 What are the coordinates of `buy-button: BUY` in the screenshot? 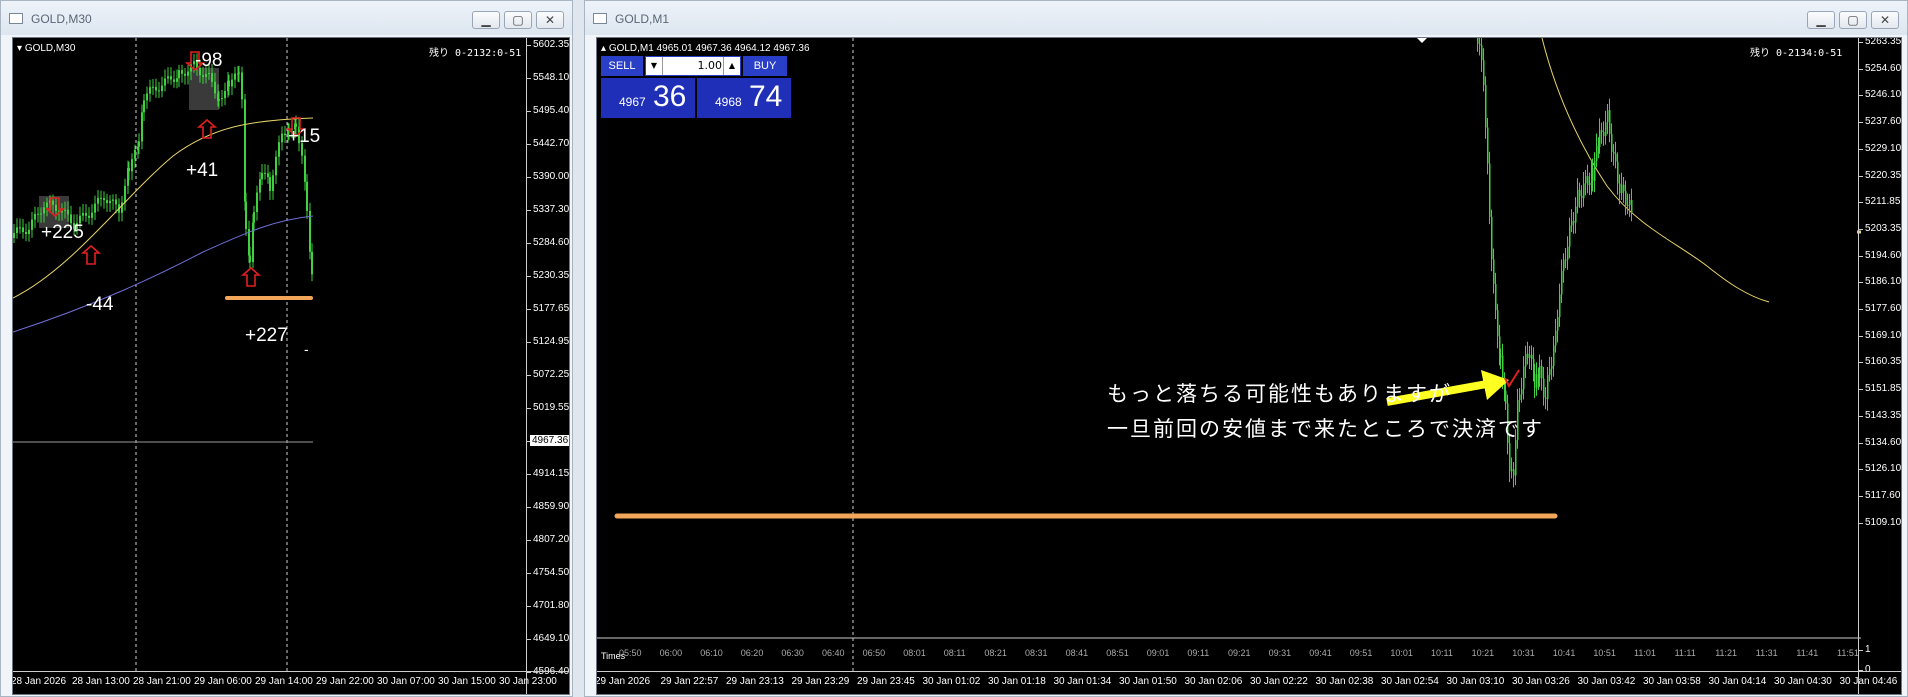 It's located at (765, 66).